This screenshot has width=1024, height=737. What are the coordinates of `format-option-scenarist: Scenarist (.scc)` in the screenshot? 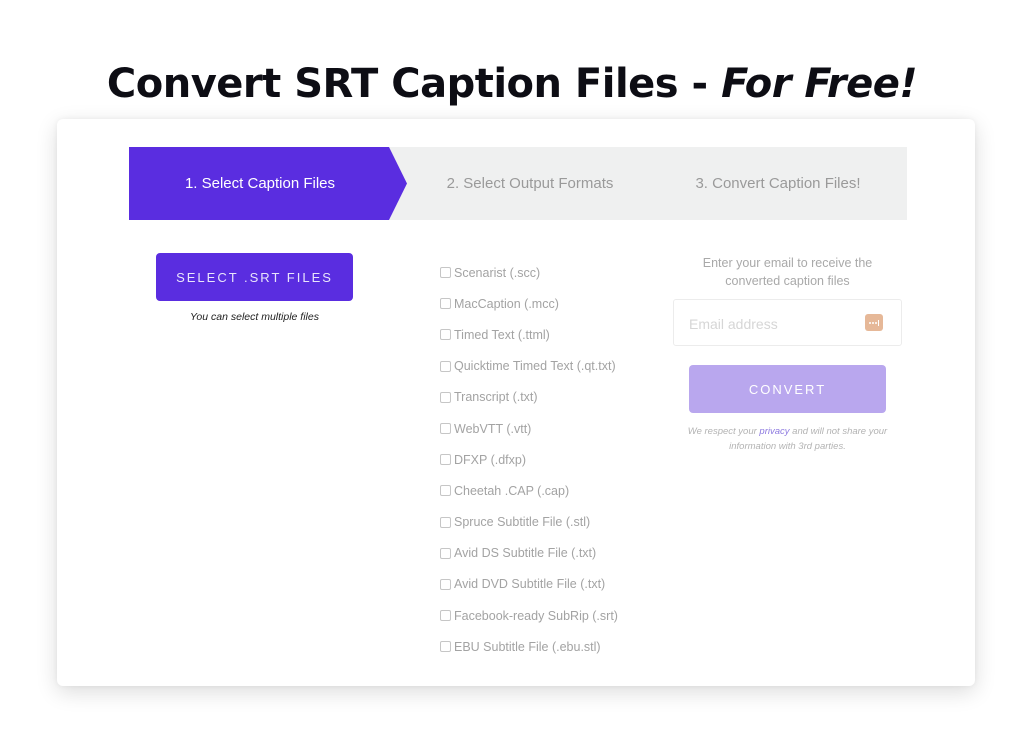 It's located at (529, 272).